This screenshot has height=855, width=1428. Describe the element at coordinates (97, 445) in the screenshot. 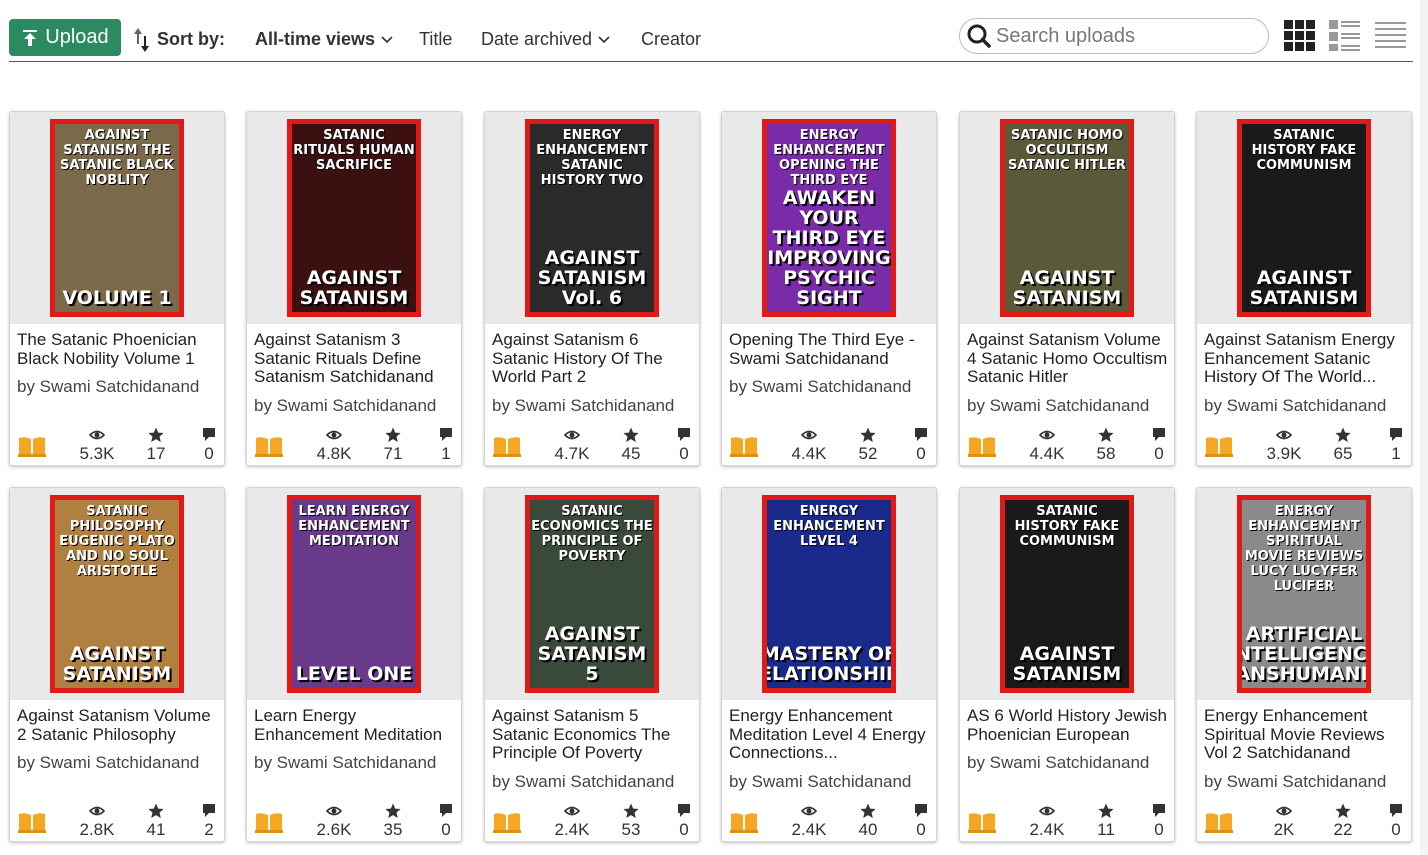

I see `views-stat: 5.3K` at that location.